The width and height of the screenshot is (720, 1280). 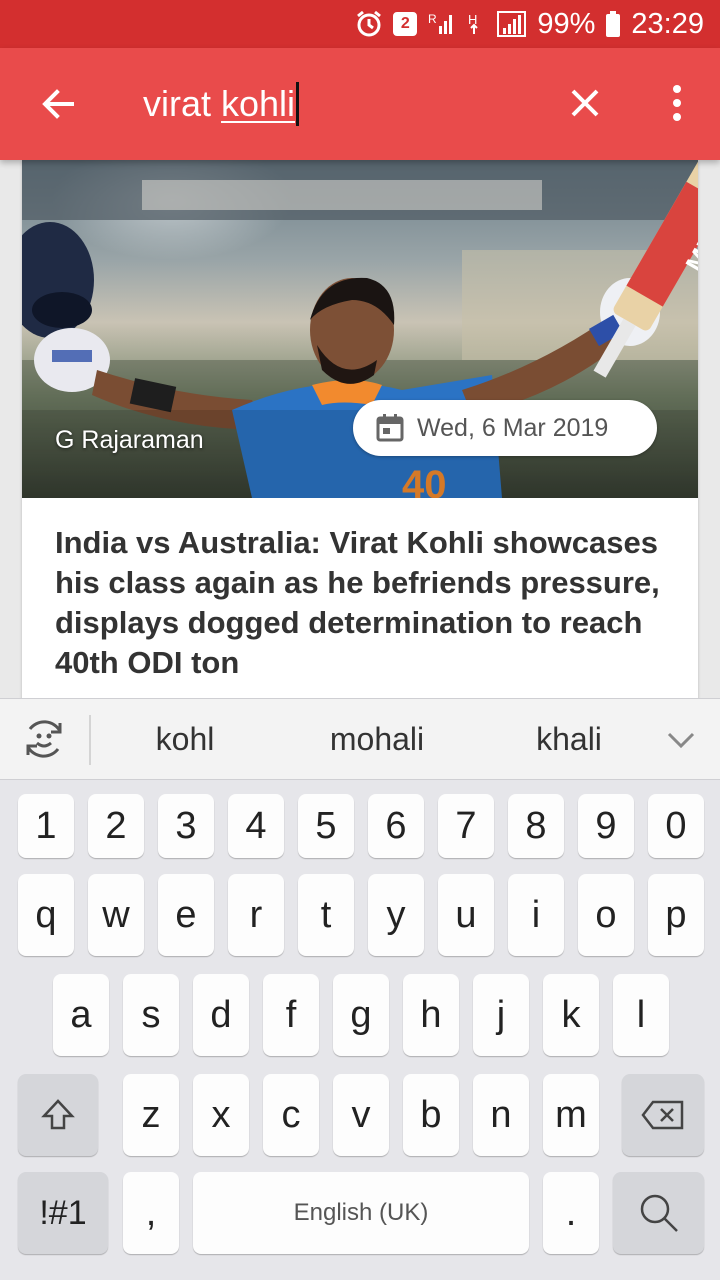 What do you see at coordinates (291, 1015) in the screenshot?
I see `key-f: f` at bounding box center [291, 1015].